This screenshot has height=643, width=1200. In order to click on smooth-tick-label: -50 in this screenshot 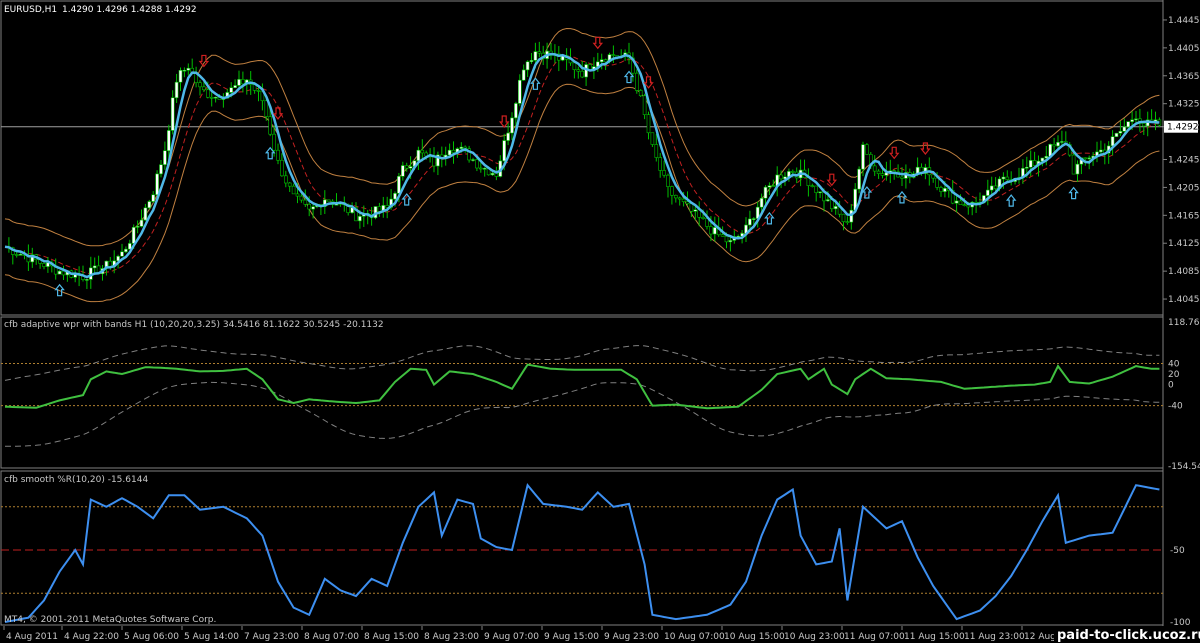, I will do `click(1177, 551)`.